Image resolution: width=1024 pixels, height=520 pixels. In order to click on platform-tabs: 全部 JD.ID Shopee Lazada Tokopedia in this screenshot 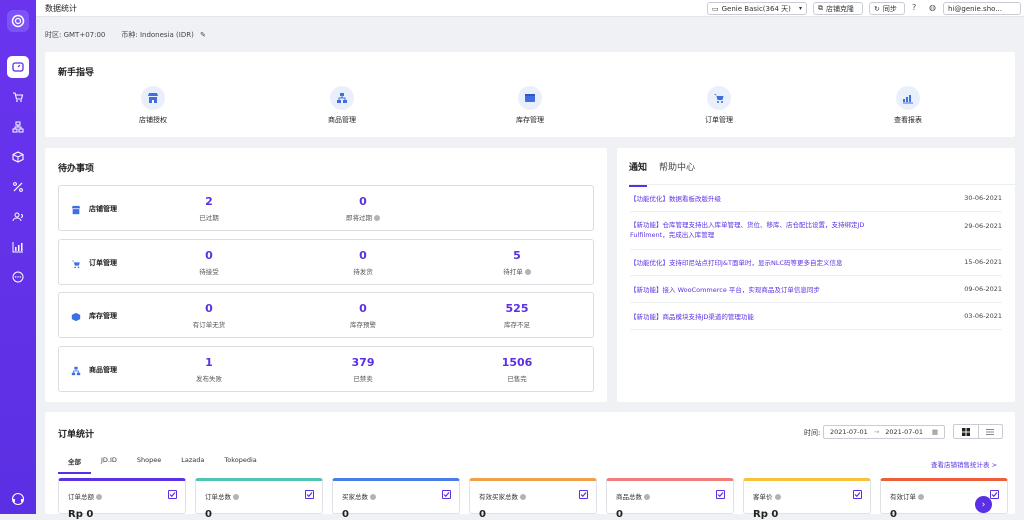, I will do `click(162, 465)`.